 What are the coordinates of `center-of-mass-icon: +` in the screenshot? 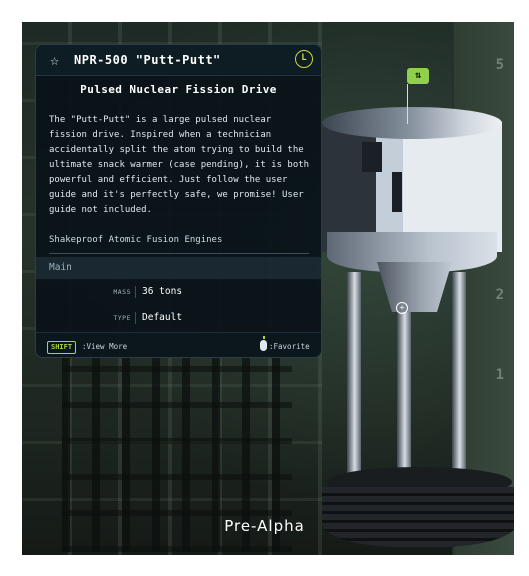 It's located at (402, 308).